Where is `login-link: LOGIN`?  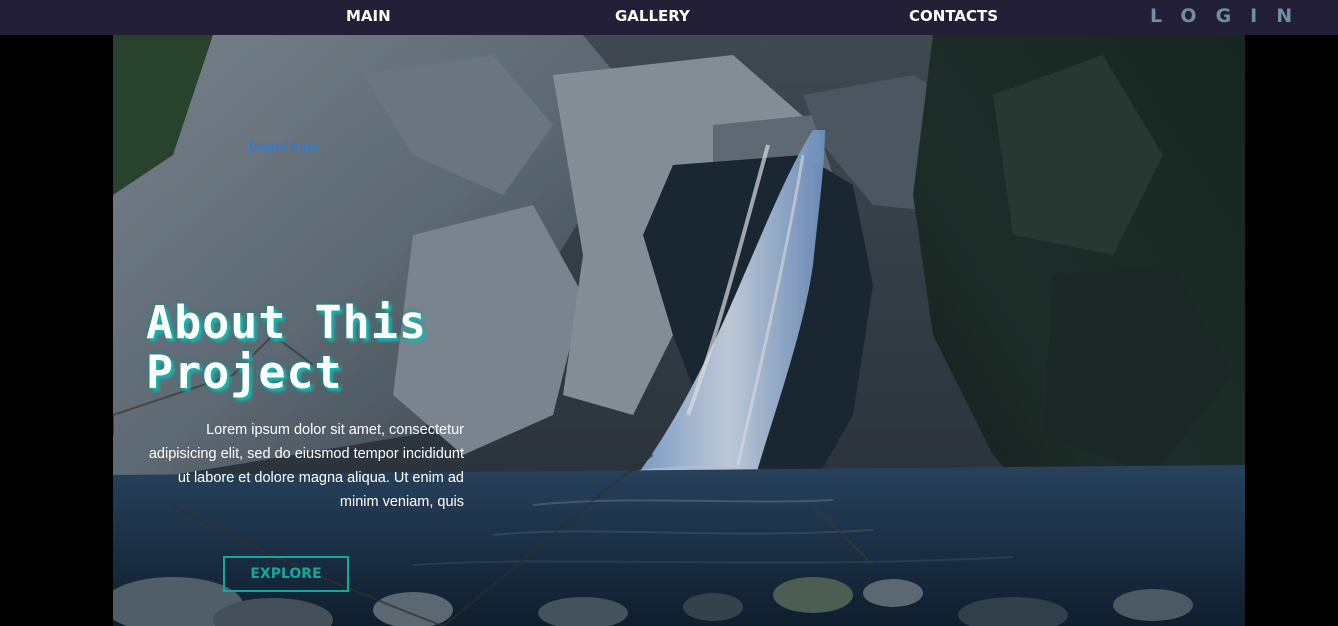 login-link: LOGIN is located at coordinates (1230, 16).